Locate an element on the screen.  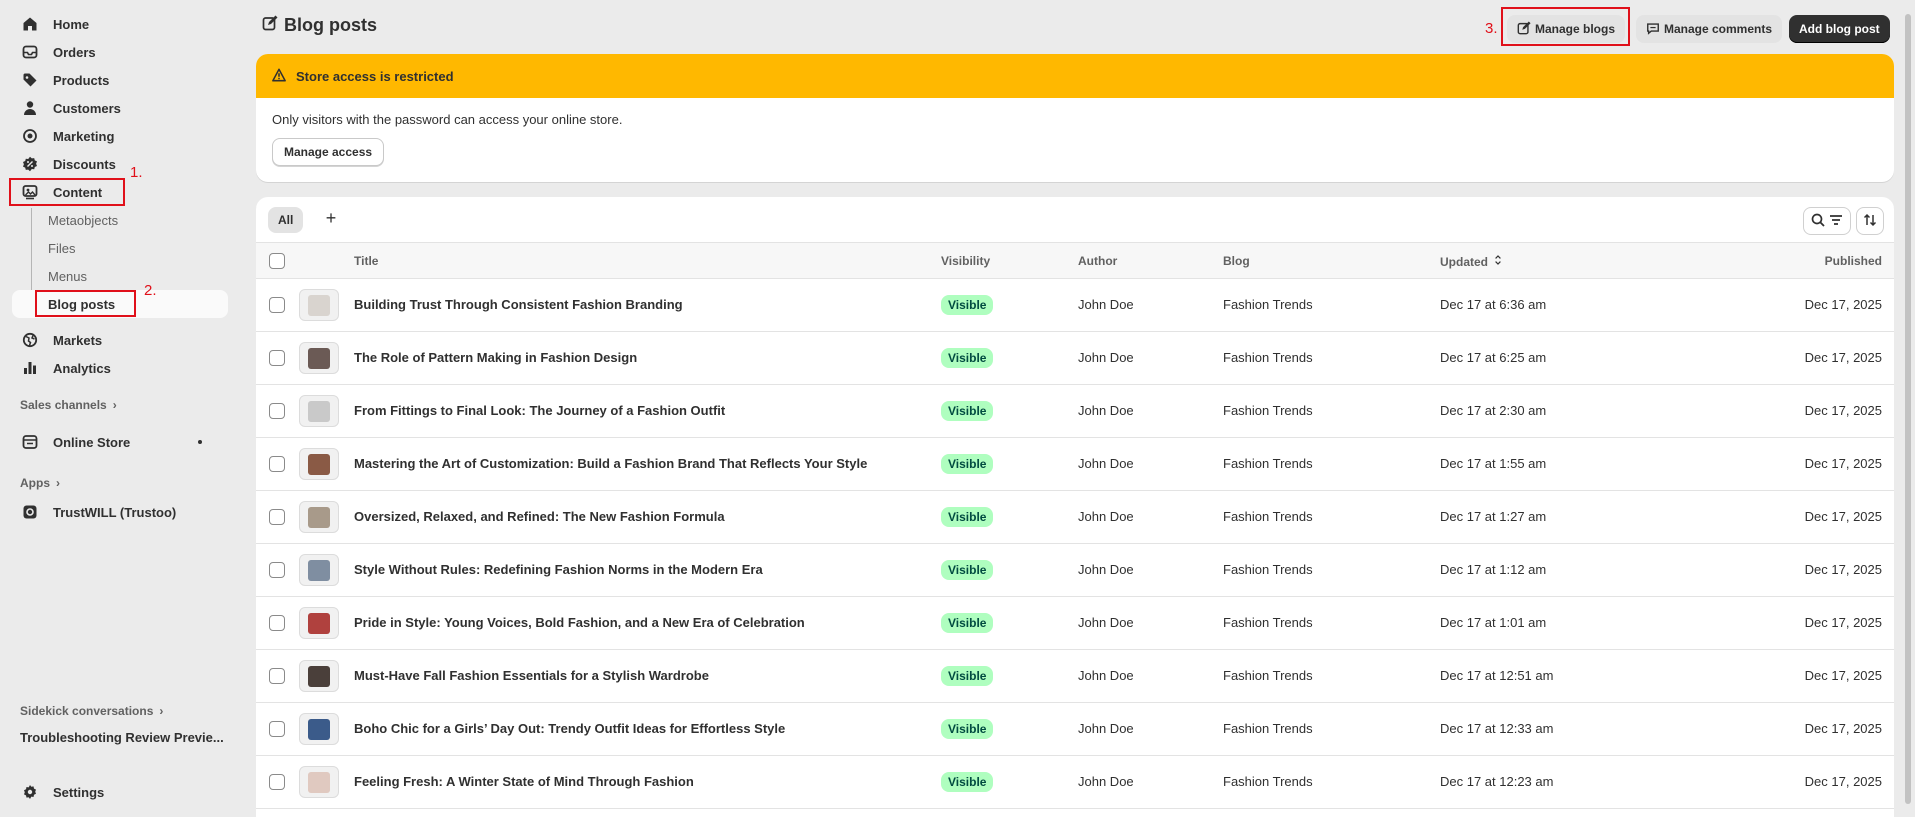
annotation-number-3: 3. is located at coordinates (1491, 28).